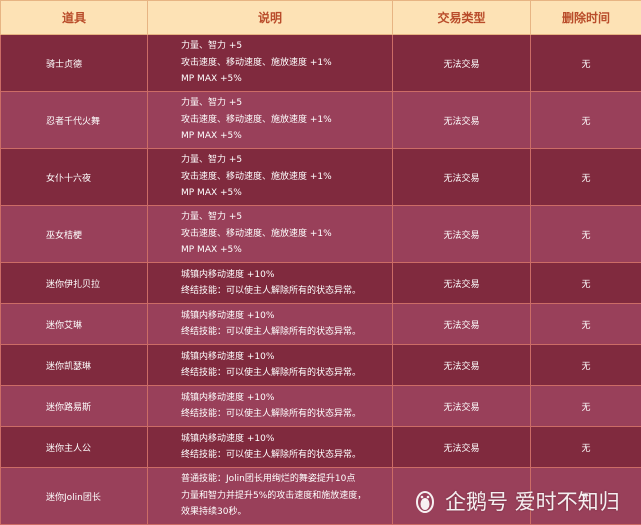 The width and height of the screenshot is (641, 525). Describe the element at coordinates (74, 120) in the screenshot. I see `item-name-cell: 忍者千代火舞` at that location.